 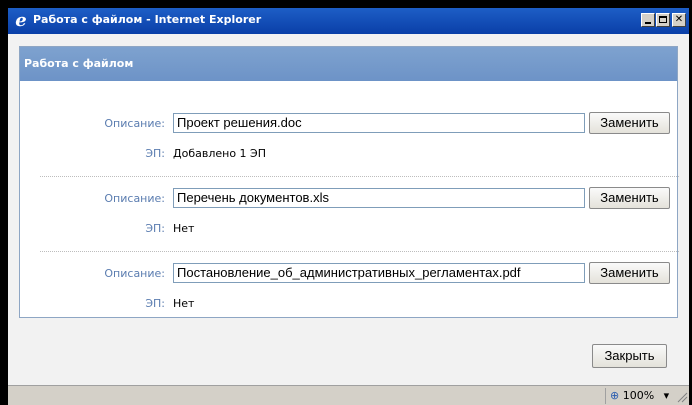 I want to click on window-title: Работа с файлом - Internet Explorer, so click(x=147, y=19).